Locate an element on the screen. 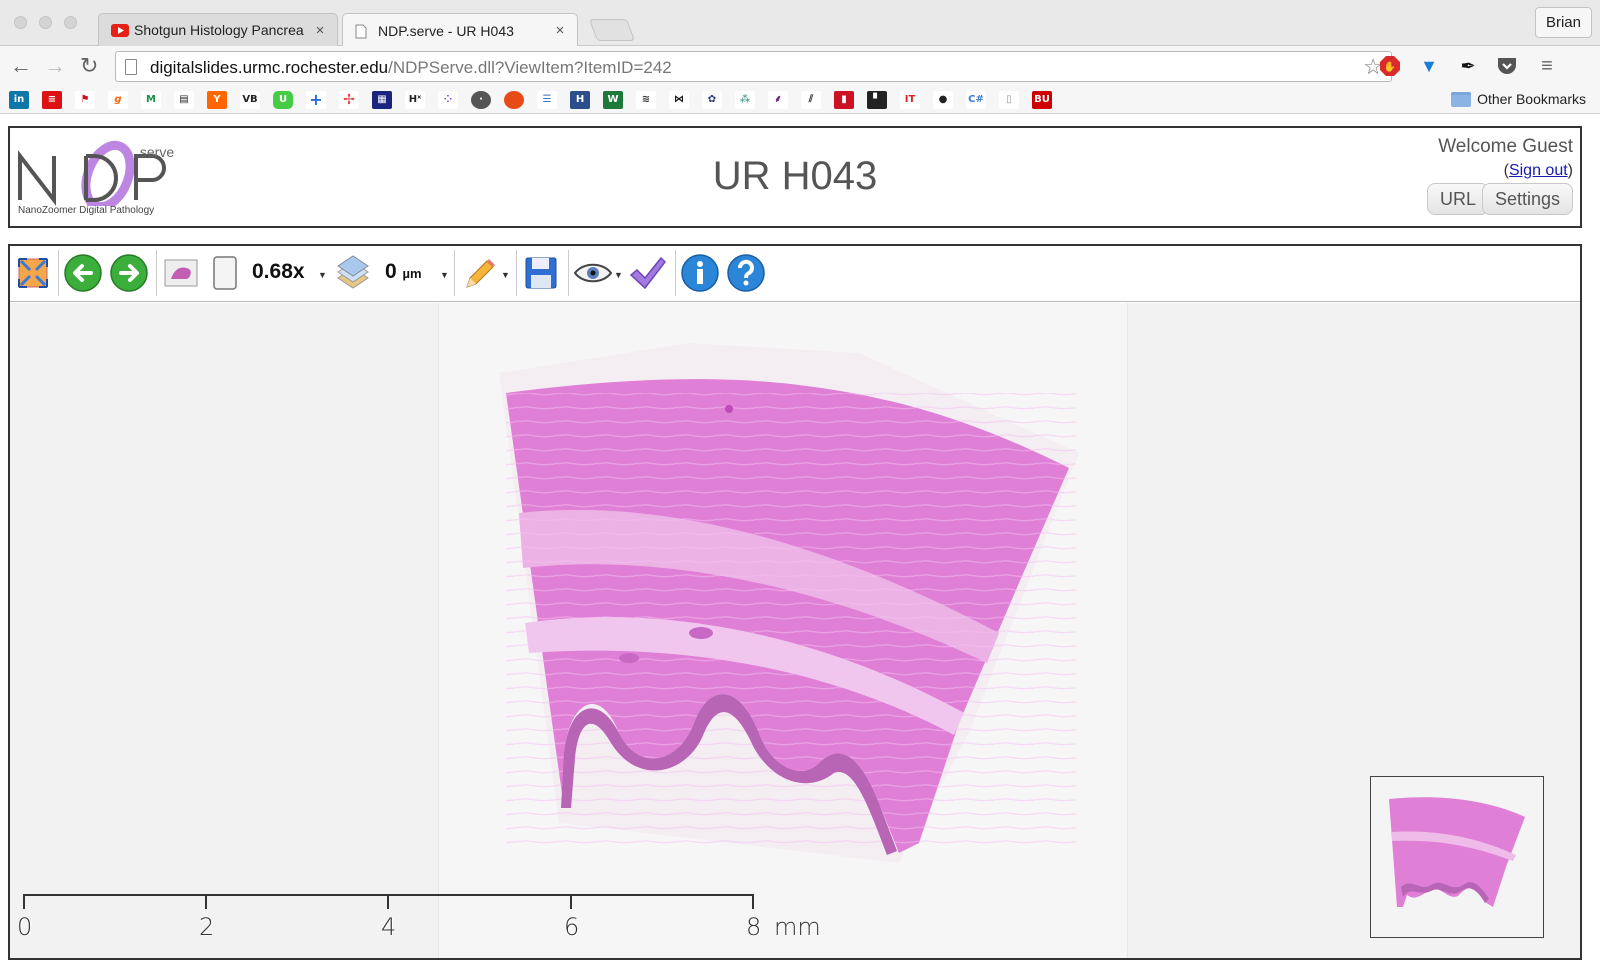 The image size is (1600, 974). feather-bookmark-icon: ⸙ is located at coordinates (778, 100).